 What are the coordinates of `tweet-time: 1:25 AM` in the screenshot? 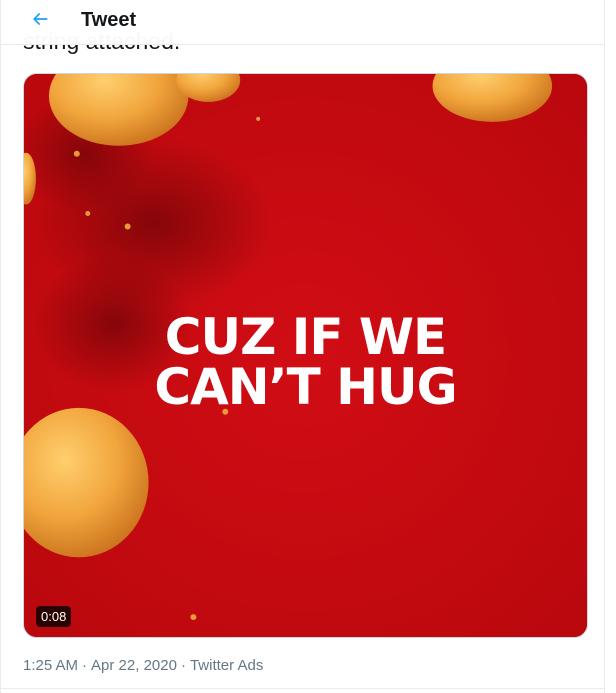 It's located at (50, 665).